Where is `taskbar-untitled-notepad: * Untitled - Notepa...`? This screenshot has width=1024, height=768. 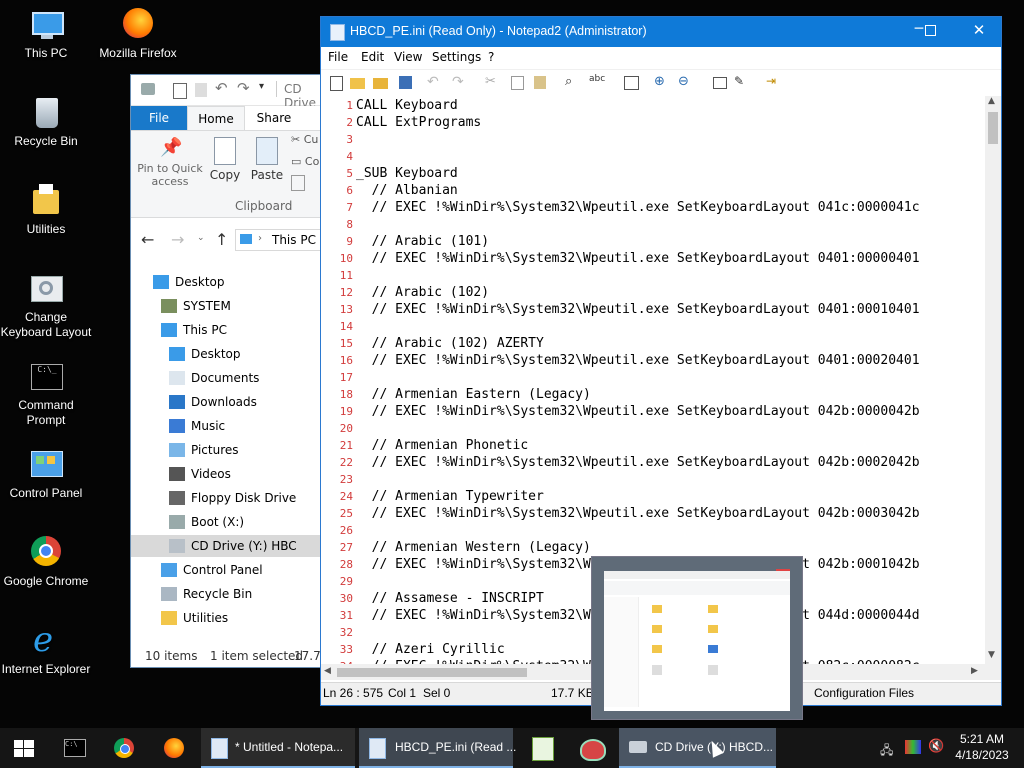 taskbar-untitled-notepad: * Untitled - Notepa... is located at coordinates (278, 748).